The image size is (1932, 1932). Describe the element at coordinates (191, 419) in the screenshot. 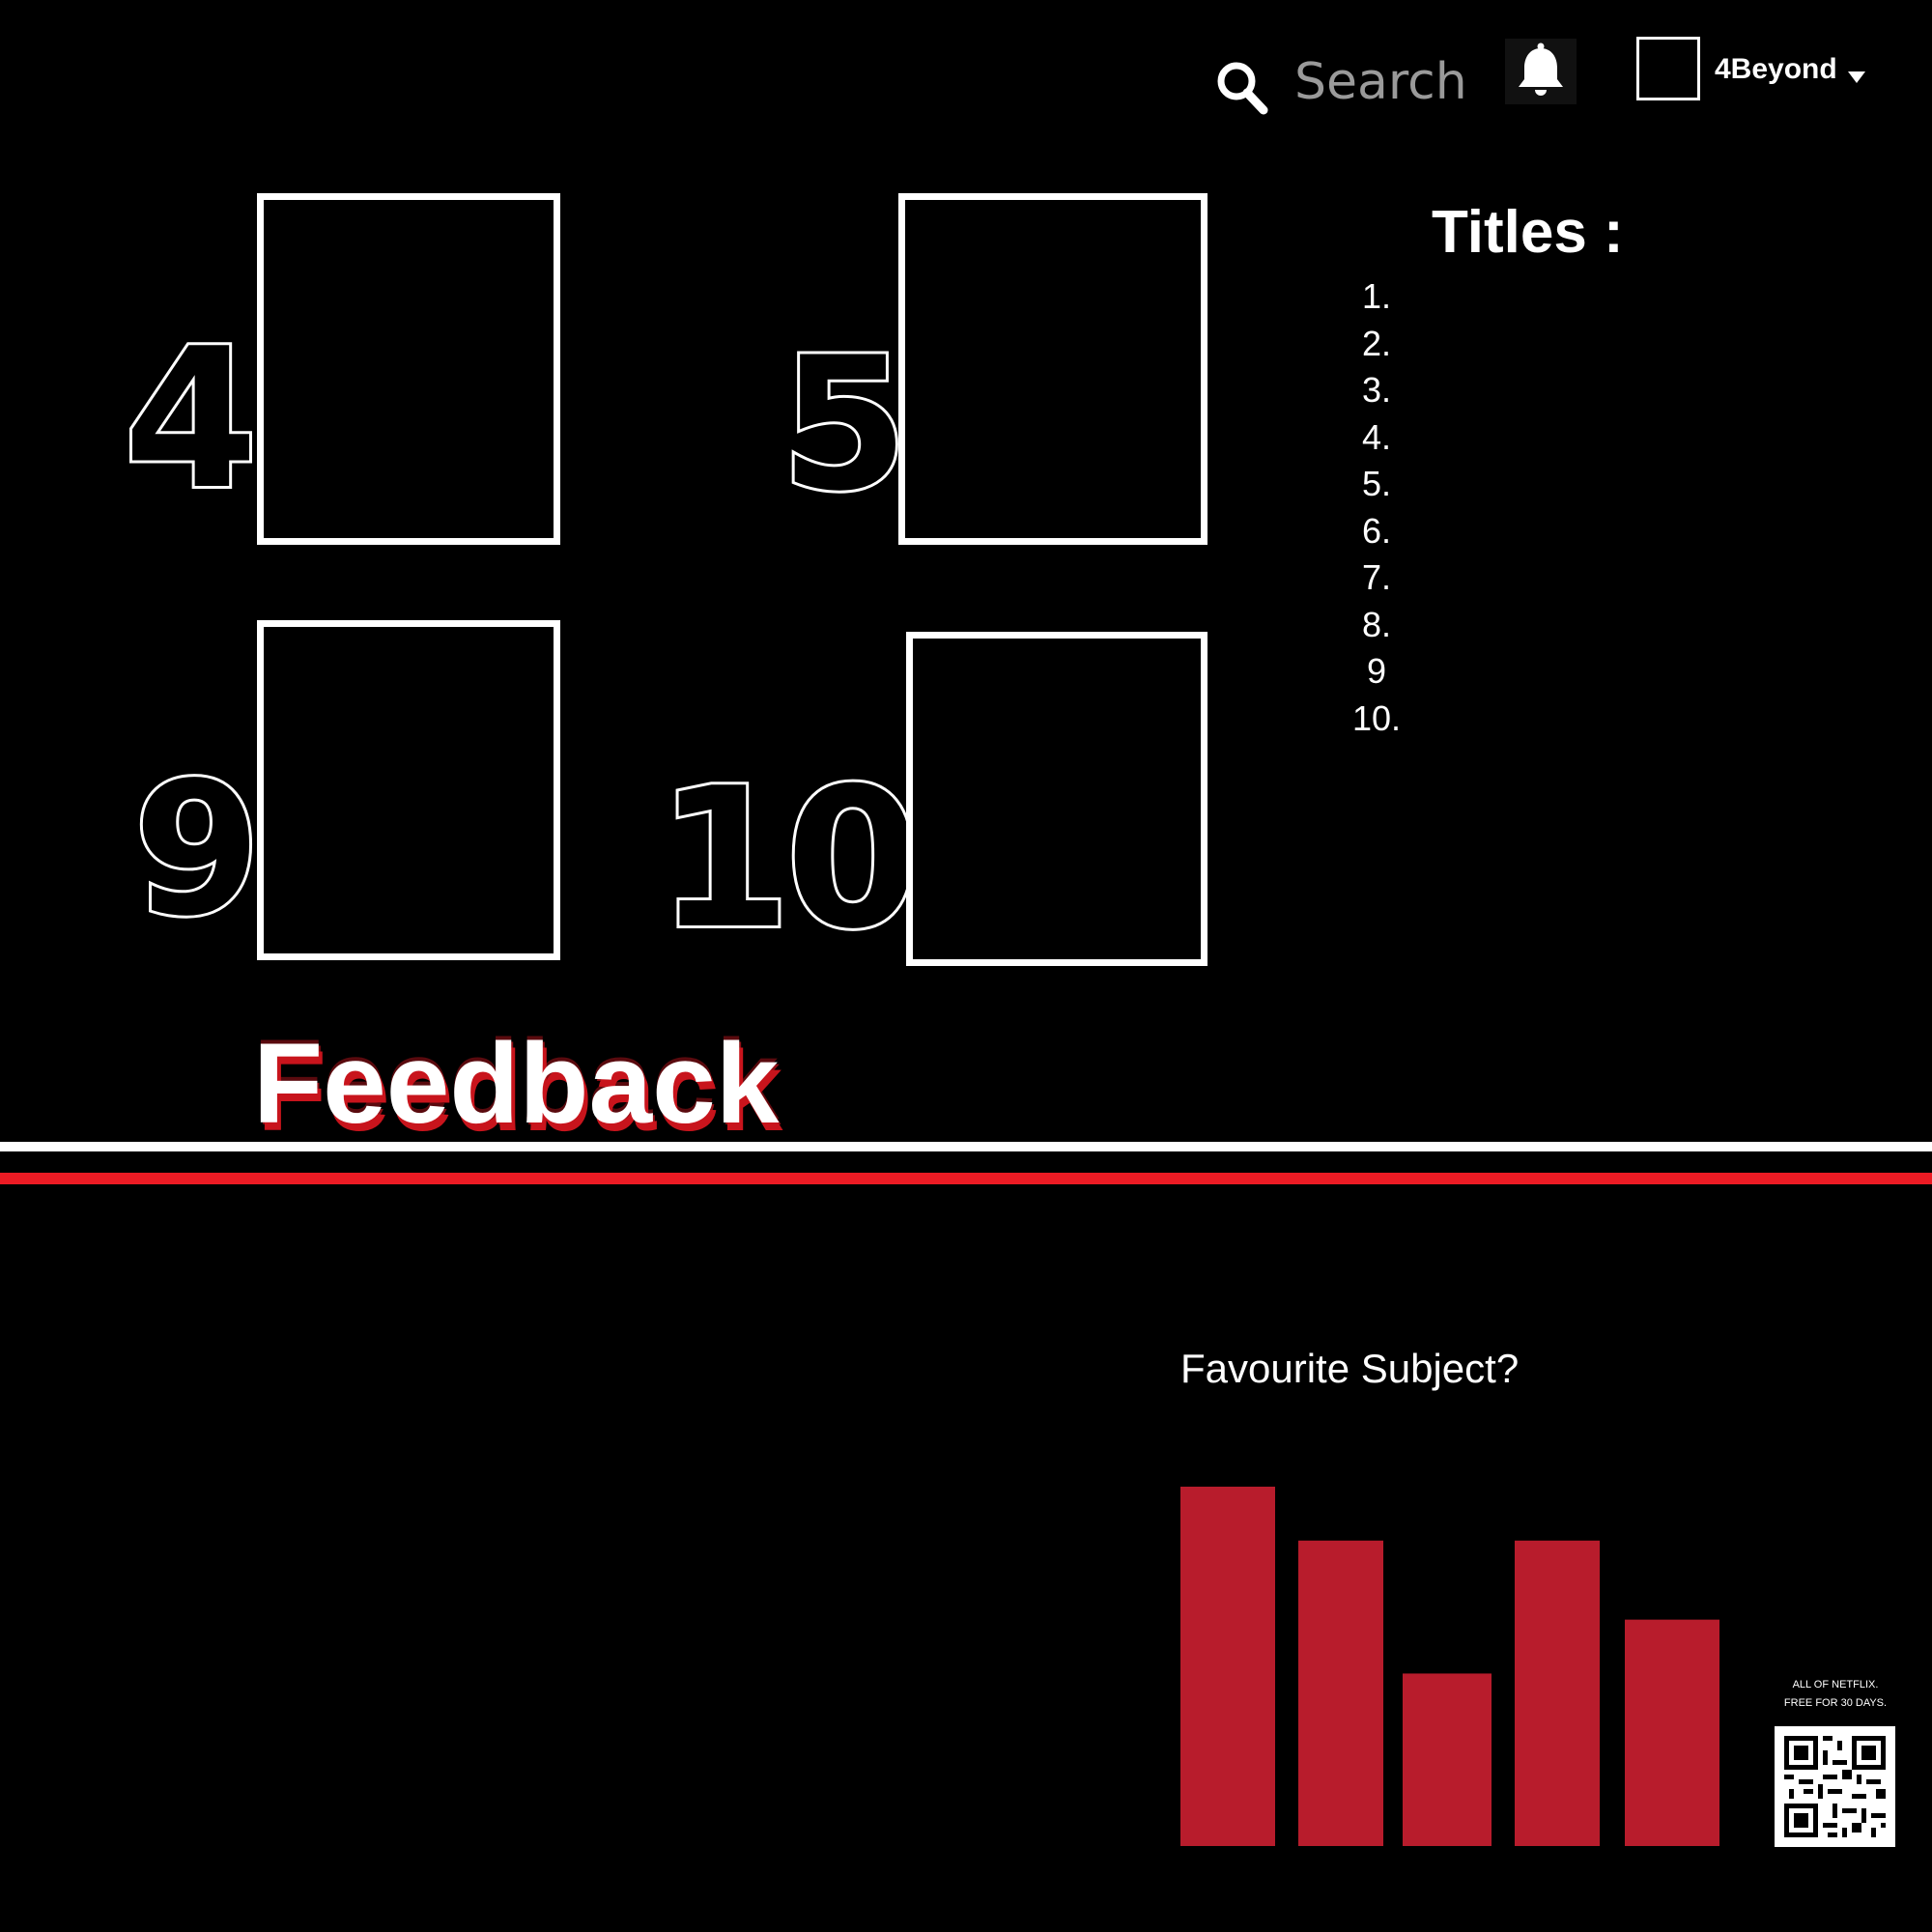

I see `rank-number: 4` at that location.